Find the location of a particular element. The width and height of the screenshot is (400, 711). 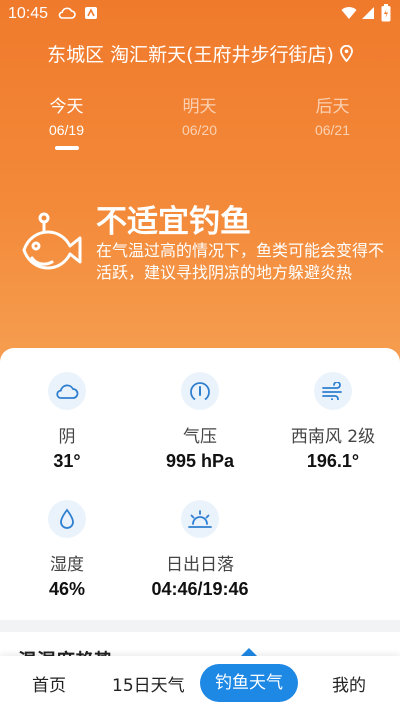

battery-icon is located at coordinates (386, 15).